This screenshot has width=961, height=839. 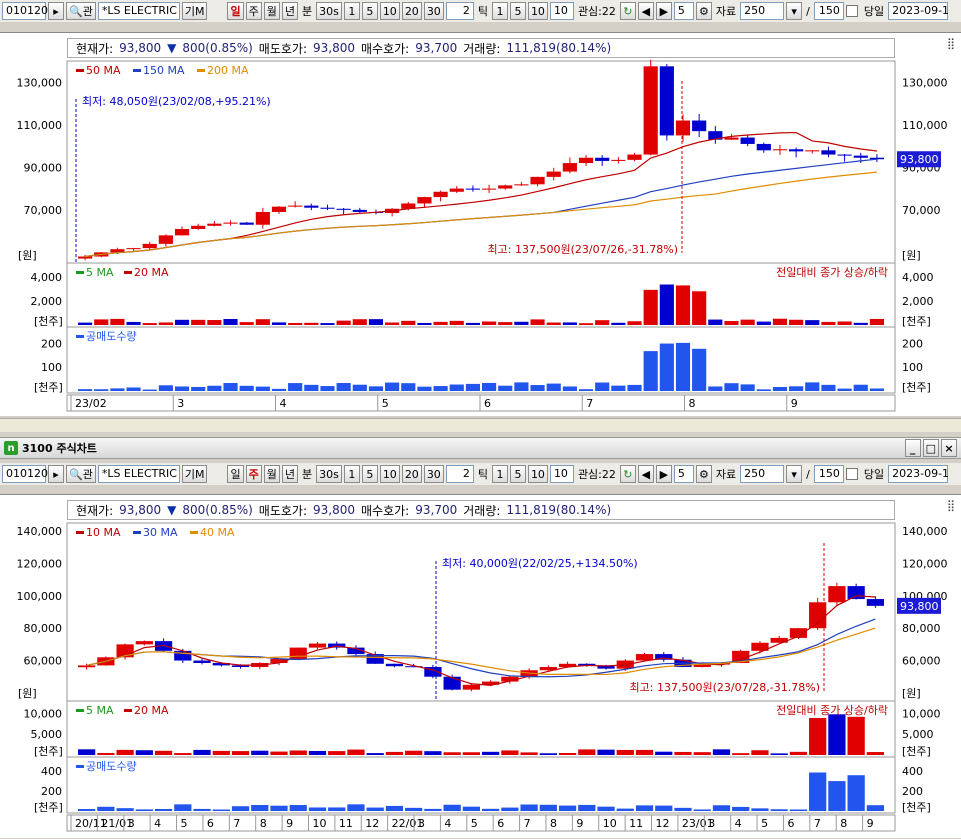 What do you see at coordinates (921, 661) in the screenshot?
I see `price-tick-label-right: 60,000` at bounding box center [921, 661].